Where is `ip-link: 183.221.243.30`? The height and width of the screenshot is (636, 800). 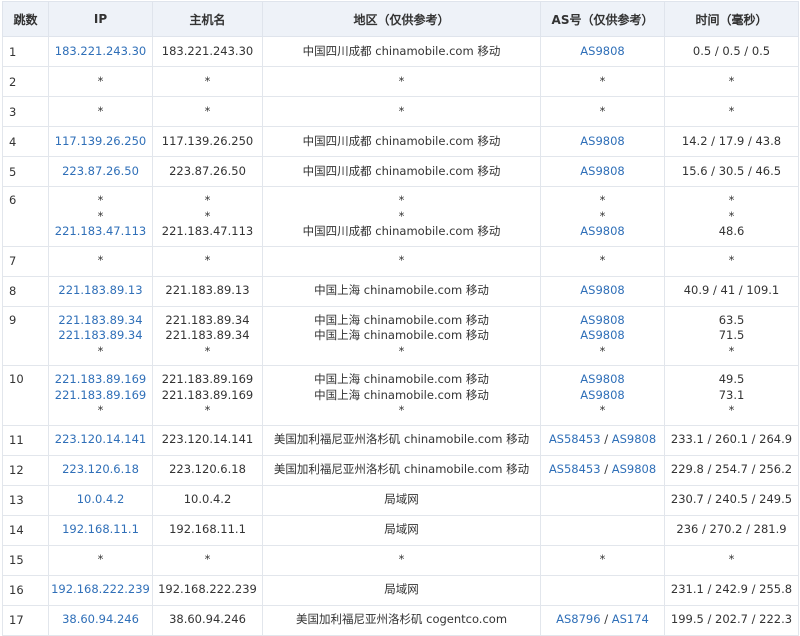
ip-link: 183.221.243.30 is located at coordinates (100, 51).